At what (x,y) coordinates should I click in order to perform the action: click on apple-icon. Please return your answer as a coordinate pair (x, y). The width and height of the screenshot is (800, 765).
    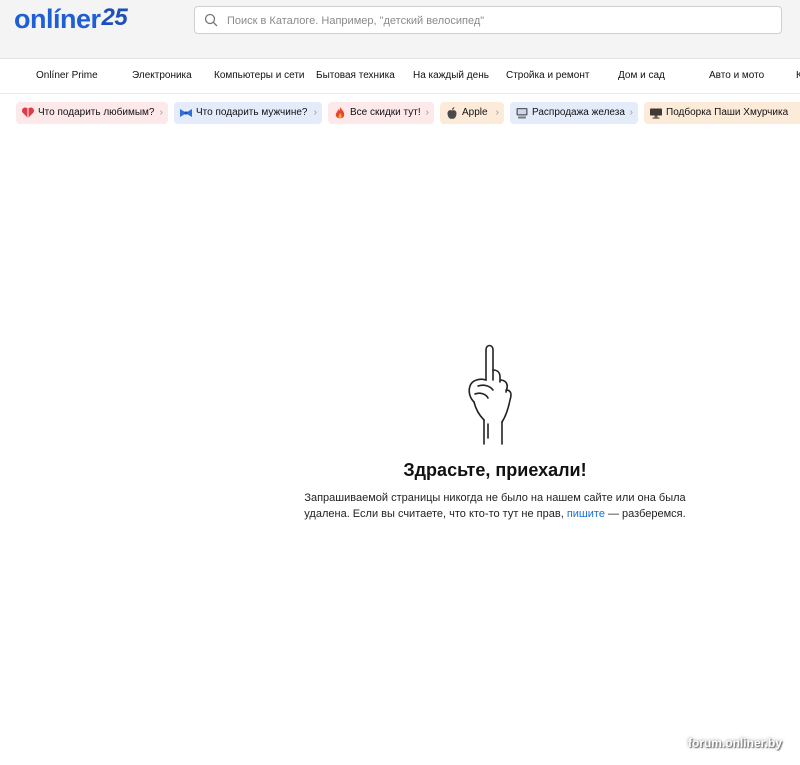
    Looking at the image, I should click on (452, 113).